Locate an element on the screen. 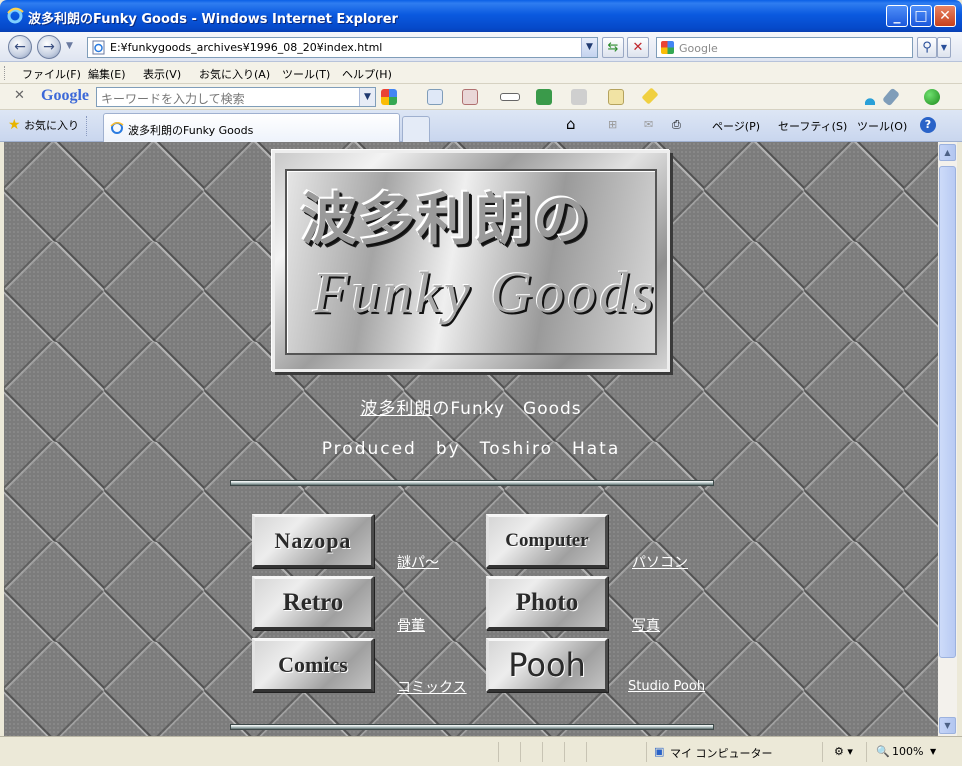 The height and width of the screenshot is (766, 962). google-search-icon is located at coordinates (389, 97).